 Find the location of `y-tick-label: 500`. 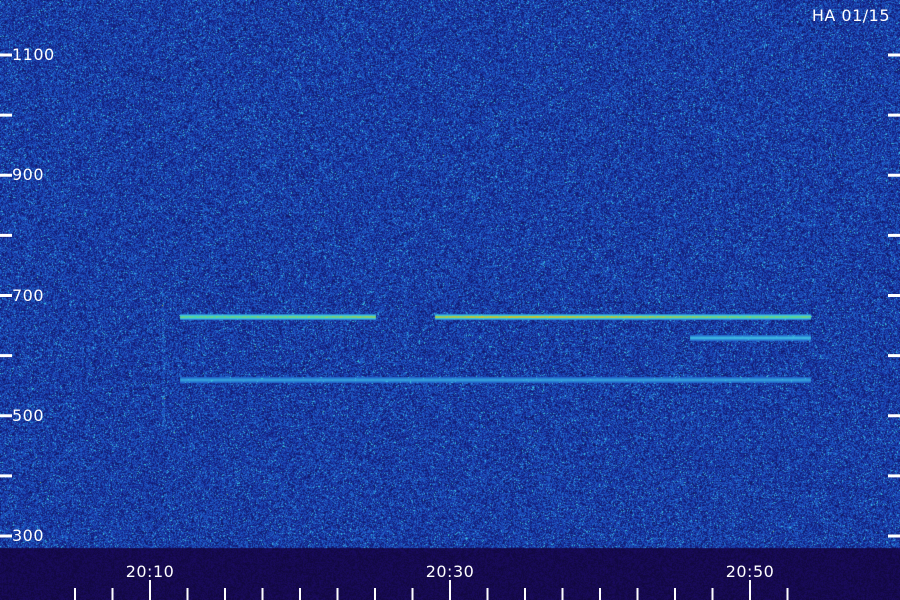

y-tick-label: 500 is located at coordinates (28, 415).